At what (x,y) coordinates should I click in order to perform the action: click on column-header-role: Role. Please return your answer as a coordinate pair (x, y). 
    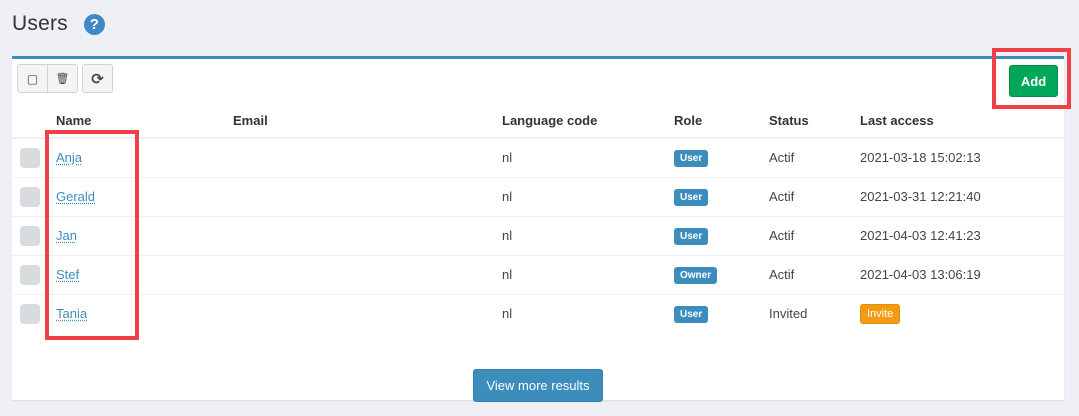
    Looking at the image, I should click on (721, 121).